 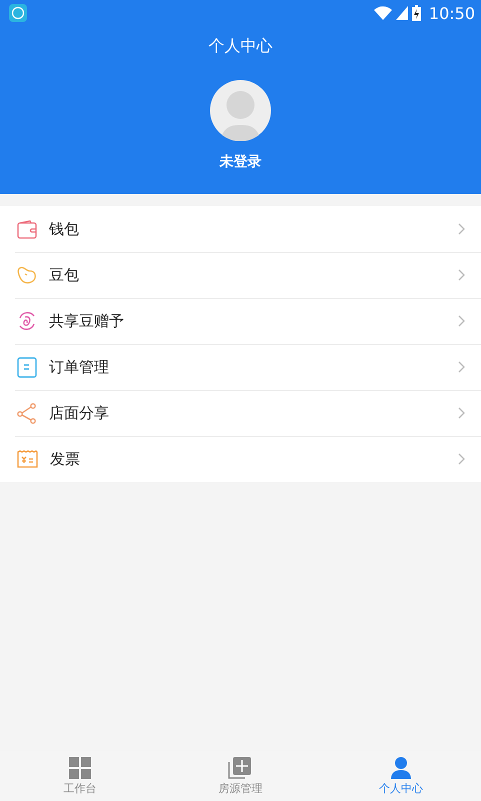 I want to click on signal-icon, so click(x=402, y=13).